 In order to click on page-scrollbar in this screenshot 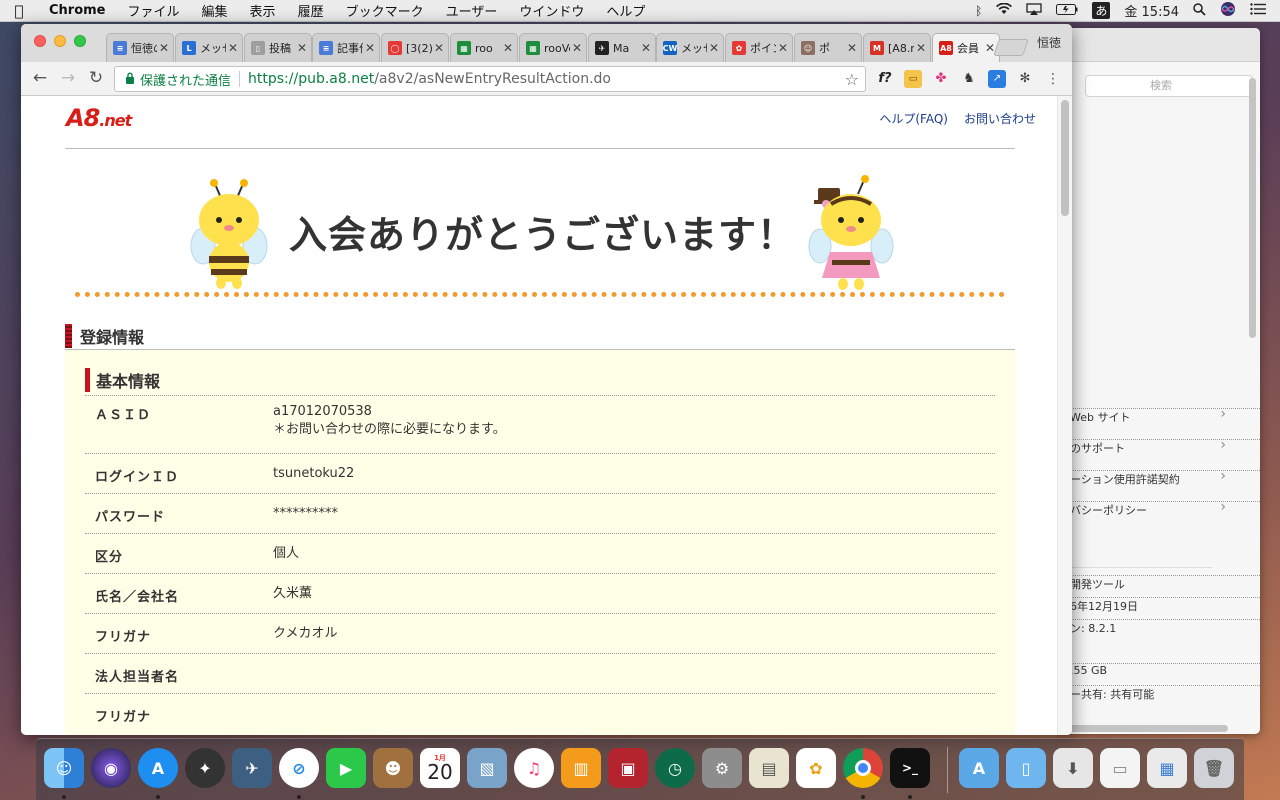, I will do `click(1064, 415)`.